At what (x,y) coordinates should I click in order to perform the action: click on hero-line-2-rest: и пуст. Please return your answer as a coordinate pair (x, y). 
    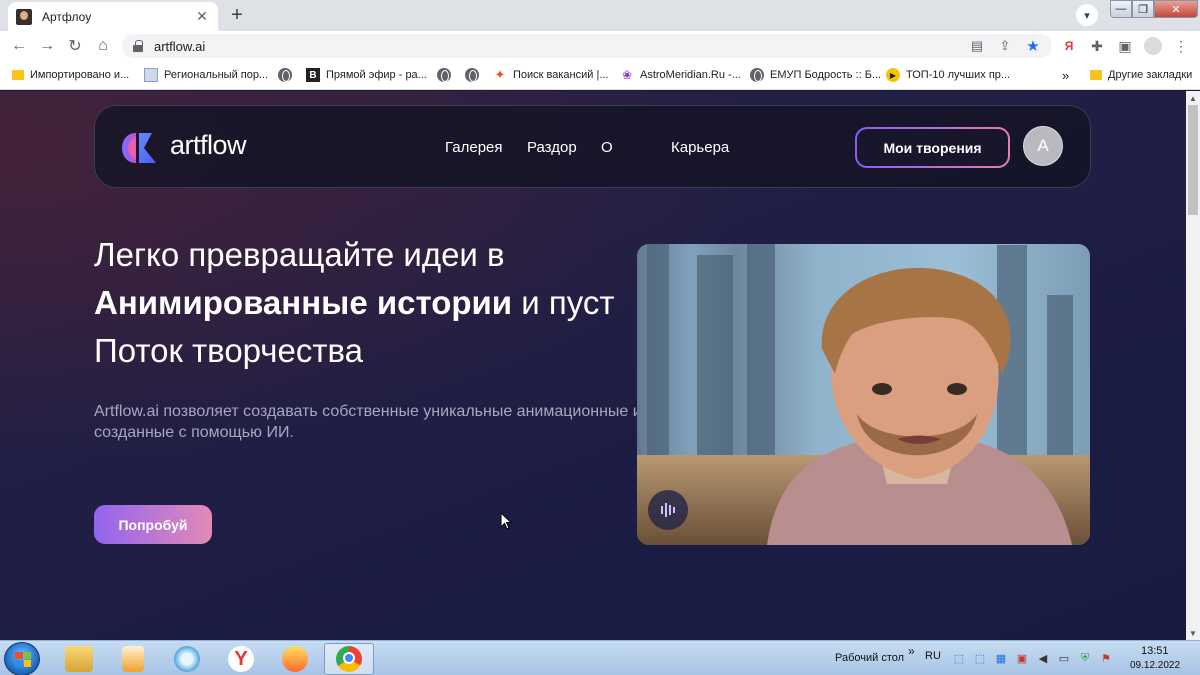
    Looking at the image, I should click on (563, 302).